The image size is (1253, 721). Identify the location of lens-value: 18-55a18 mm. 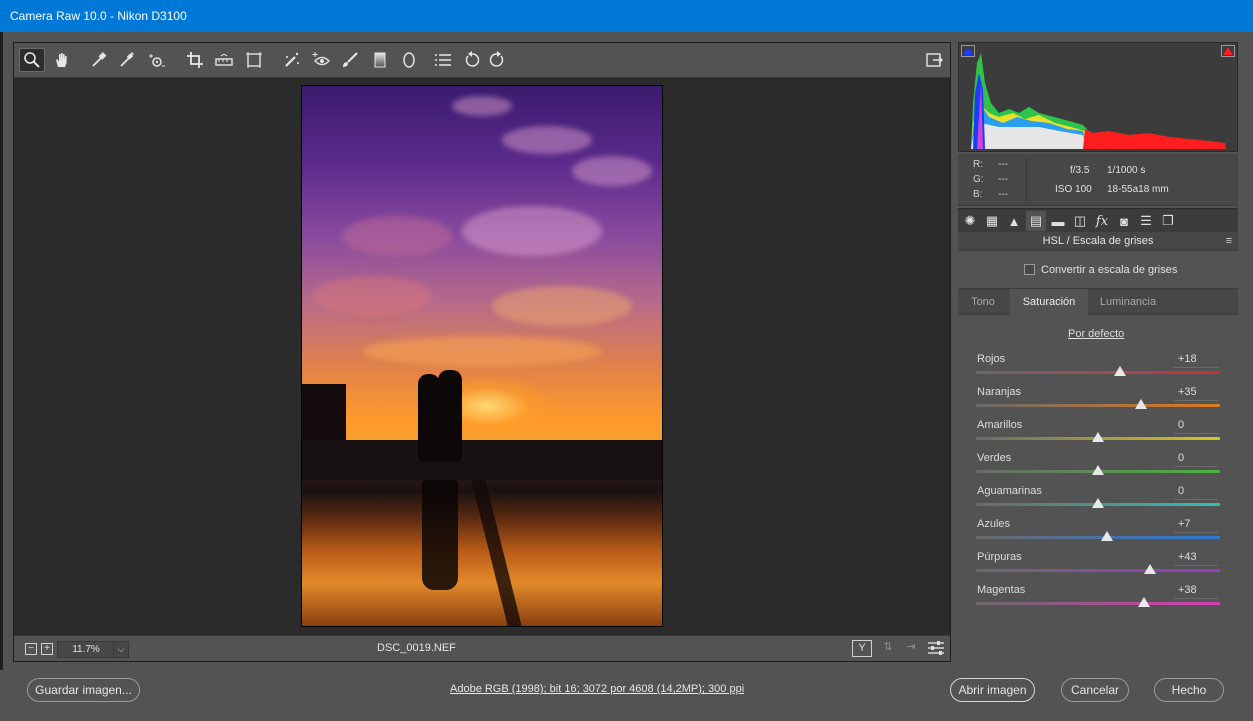
(1138, 189).